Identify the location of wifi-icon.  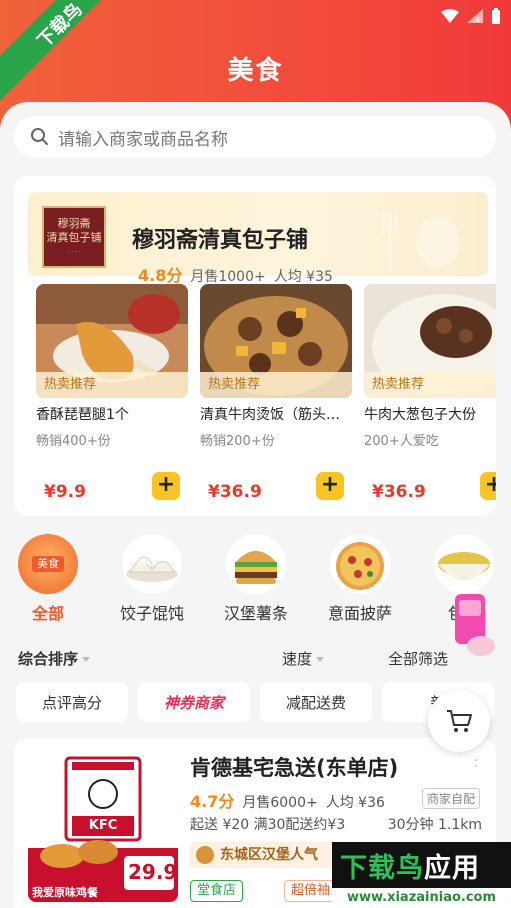
(450, 16).